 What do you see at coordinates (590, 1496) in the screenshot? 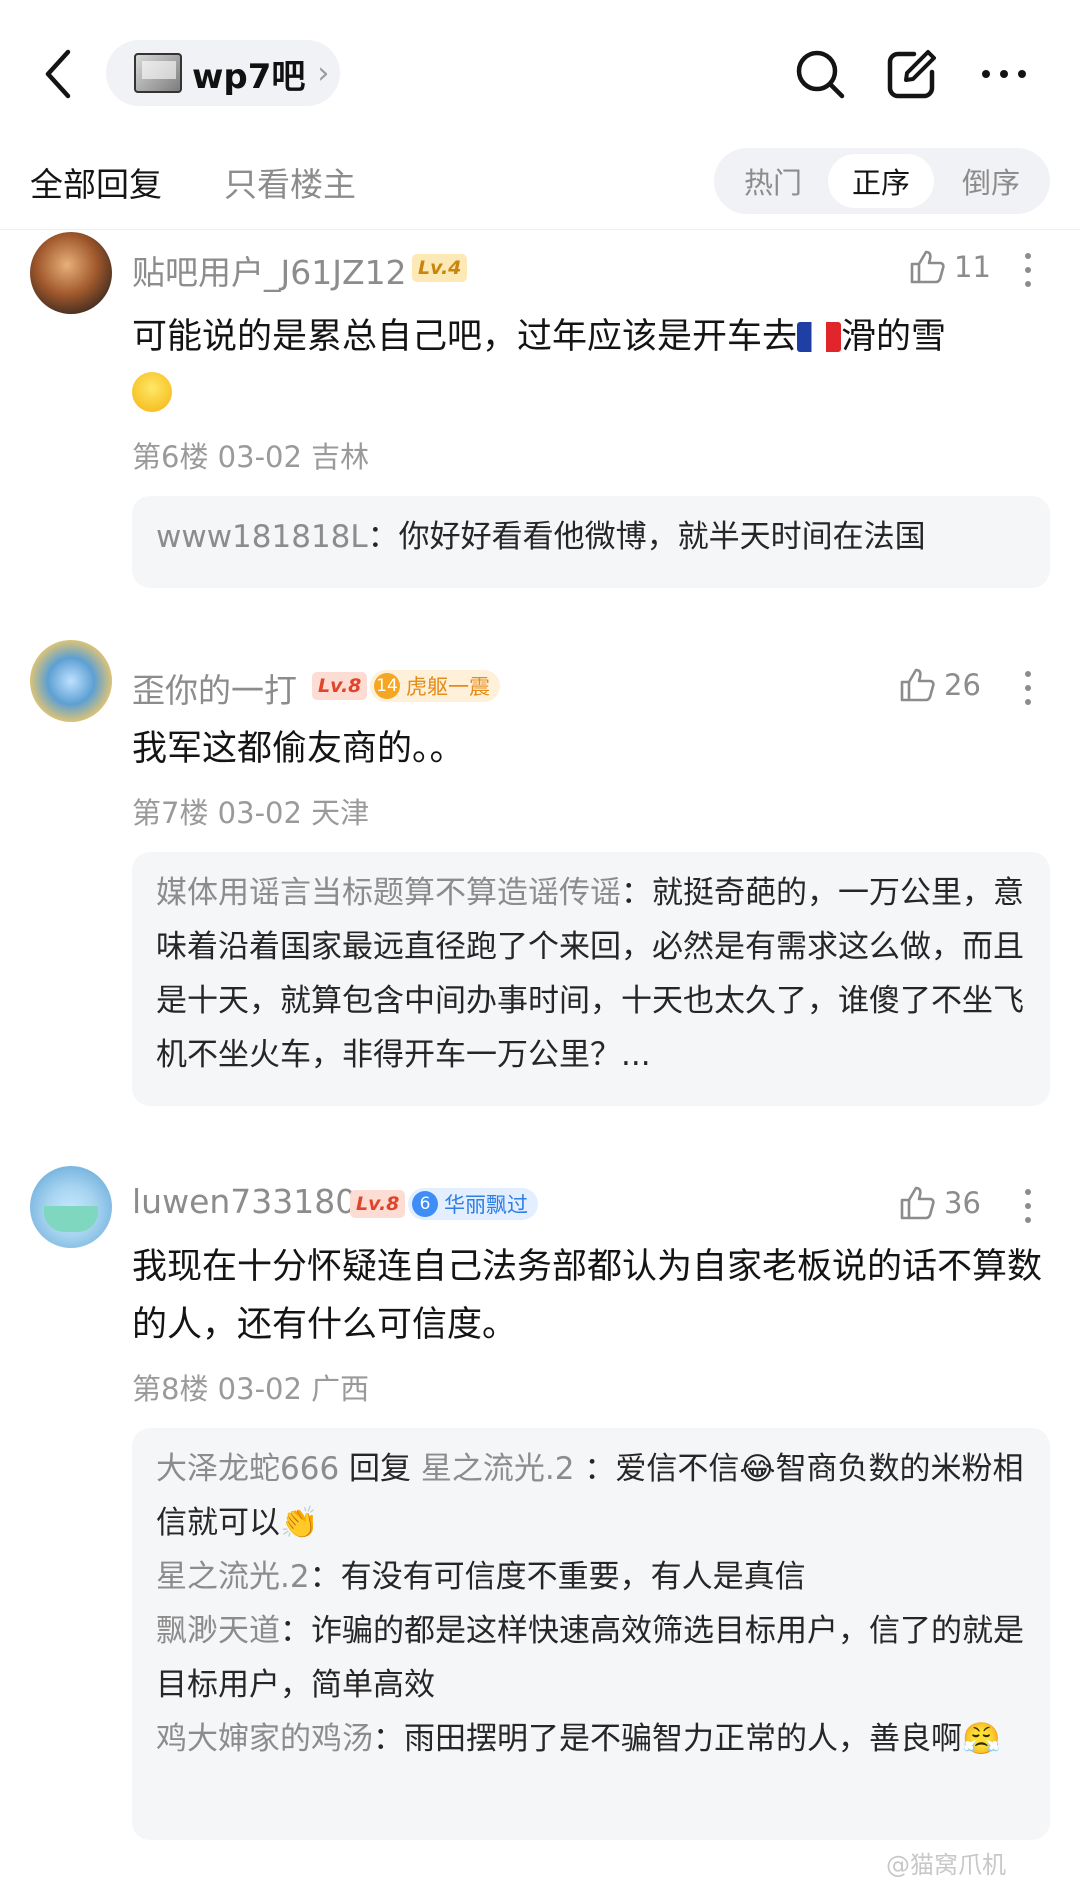
I see `sub-reply: 大泽龙蛇666 回复 星之流光.2 ：爱信不信😂智商负数的米粉相信就可以👏` at bounding box center [590, 1496].